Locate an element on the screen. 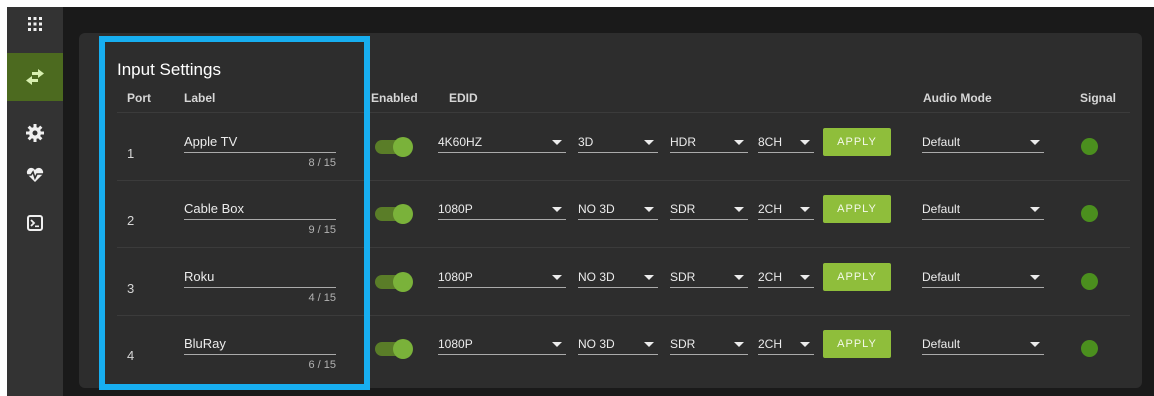  port-number: 3 is located at coordinates (131, 288).